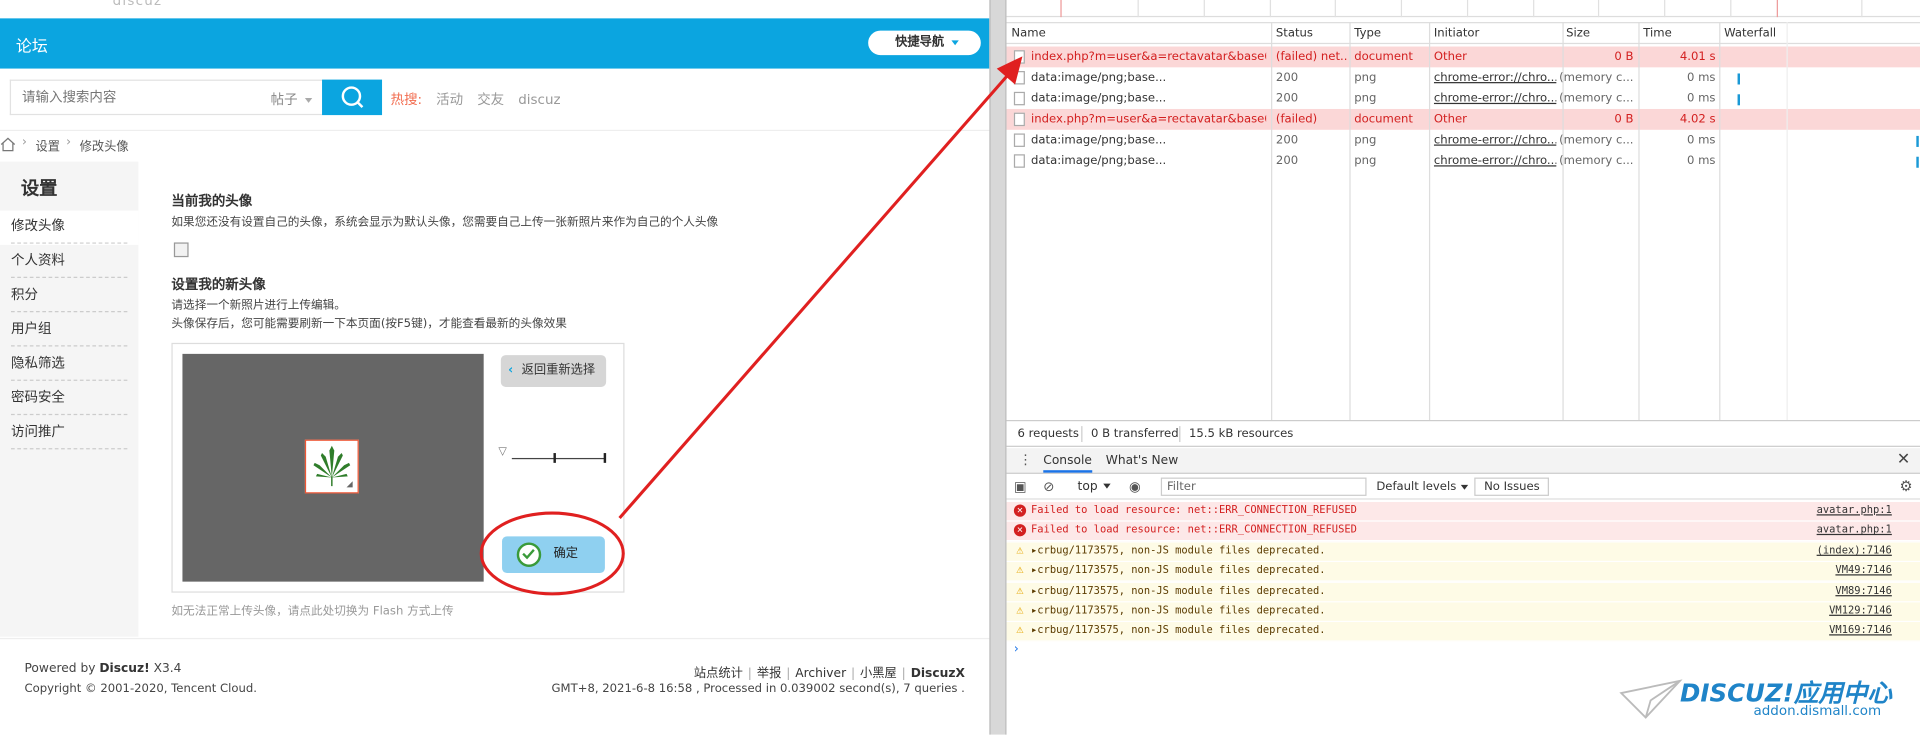 The width and height of the screenshot is (1920, 735). Describe the element at coordinates (1777, 9) in the screenshot. I see `timeline-marker` at that location.